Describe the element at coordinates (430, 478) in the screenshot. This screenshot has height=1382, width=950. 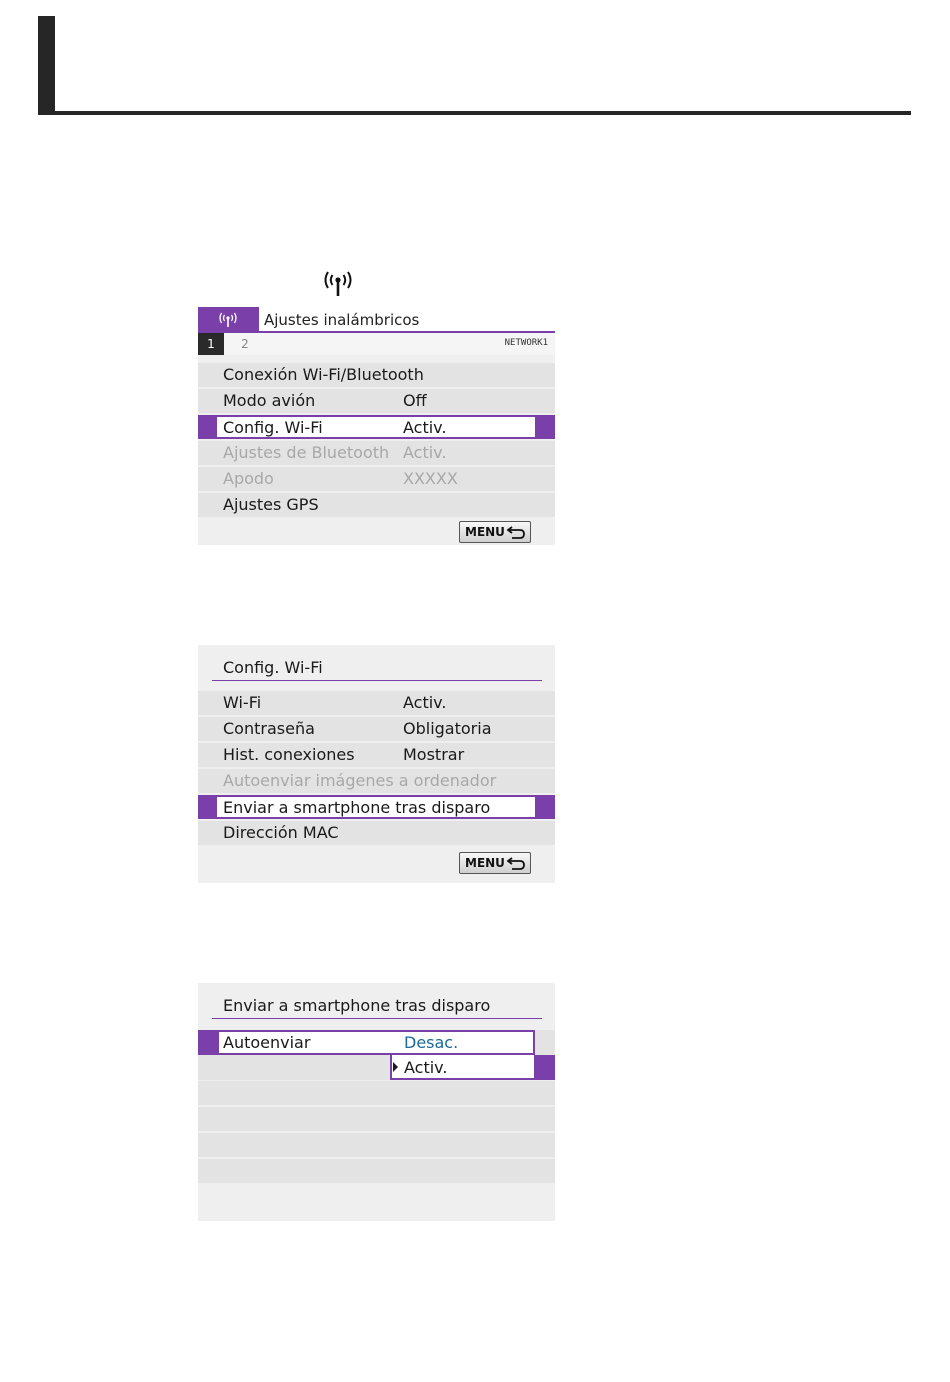
I see `menu-item-value: XXXXX` at that location.